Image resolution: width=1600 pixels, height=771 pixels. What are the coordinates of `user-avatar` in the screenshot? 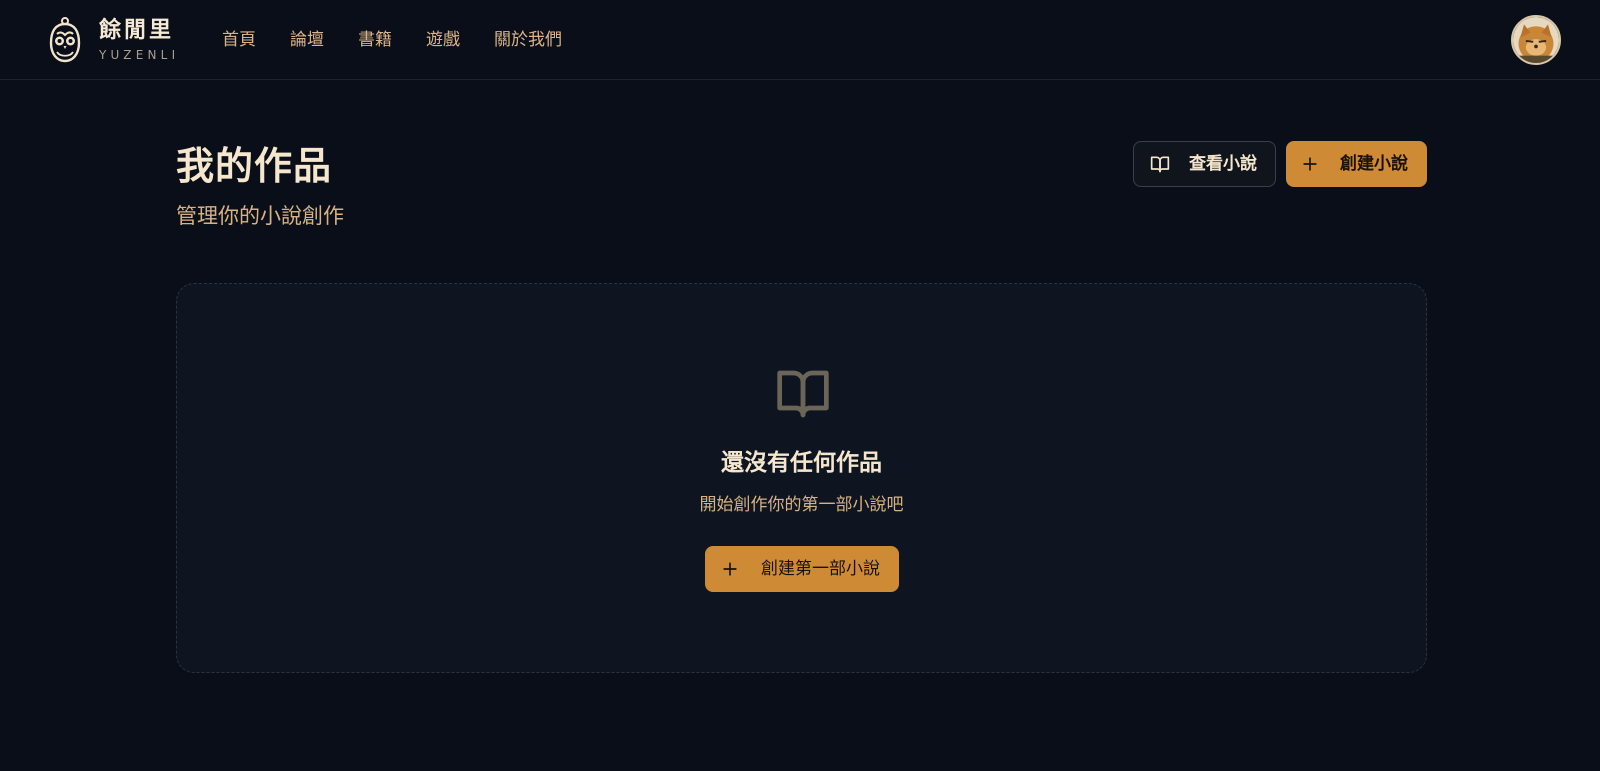 It's located at (1536, 40).